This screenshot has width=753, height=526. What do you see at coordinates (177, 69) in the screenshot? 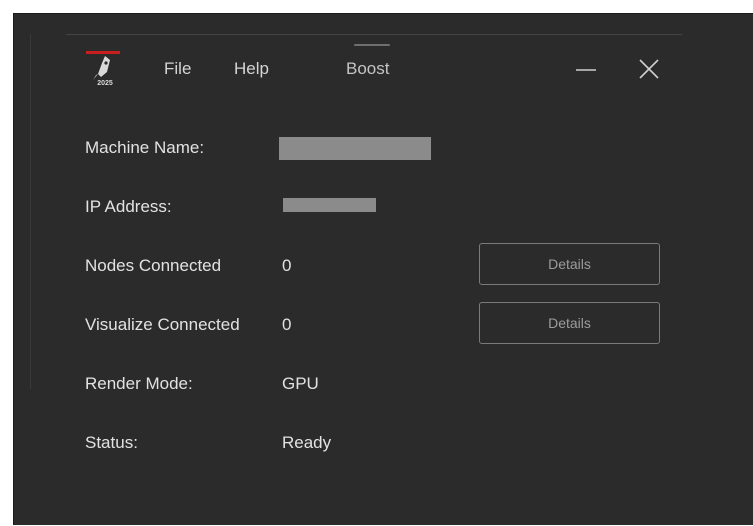
I see `menu-file: File` at bounding box center [177, 69].